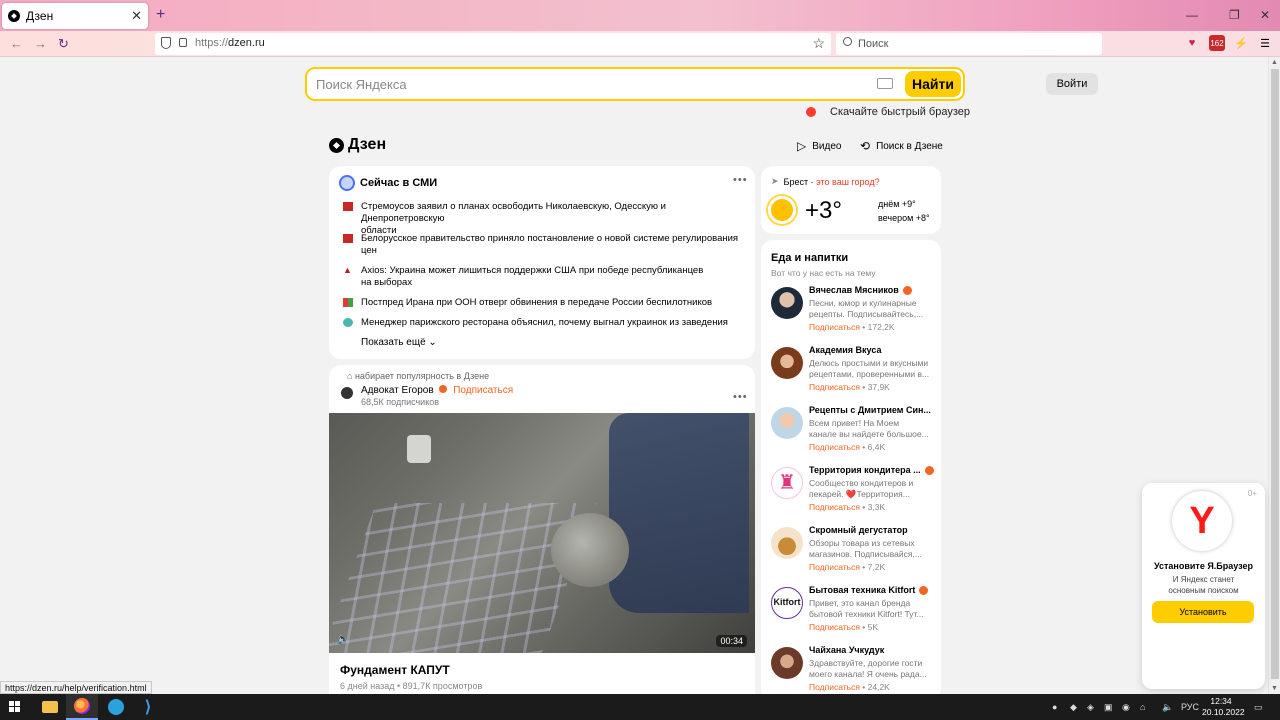 The height and width of the screenshot is (720, 1280). I want to click on video-player: 🔈 00:34, so click(542, 533).